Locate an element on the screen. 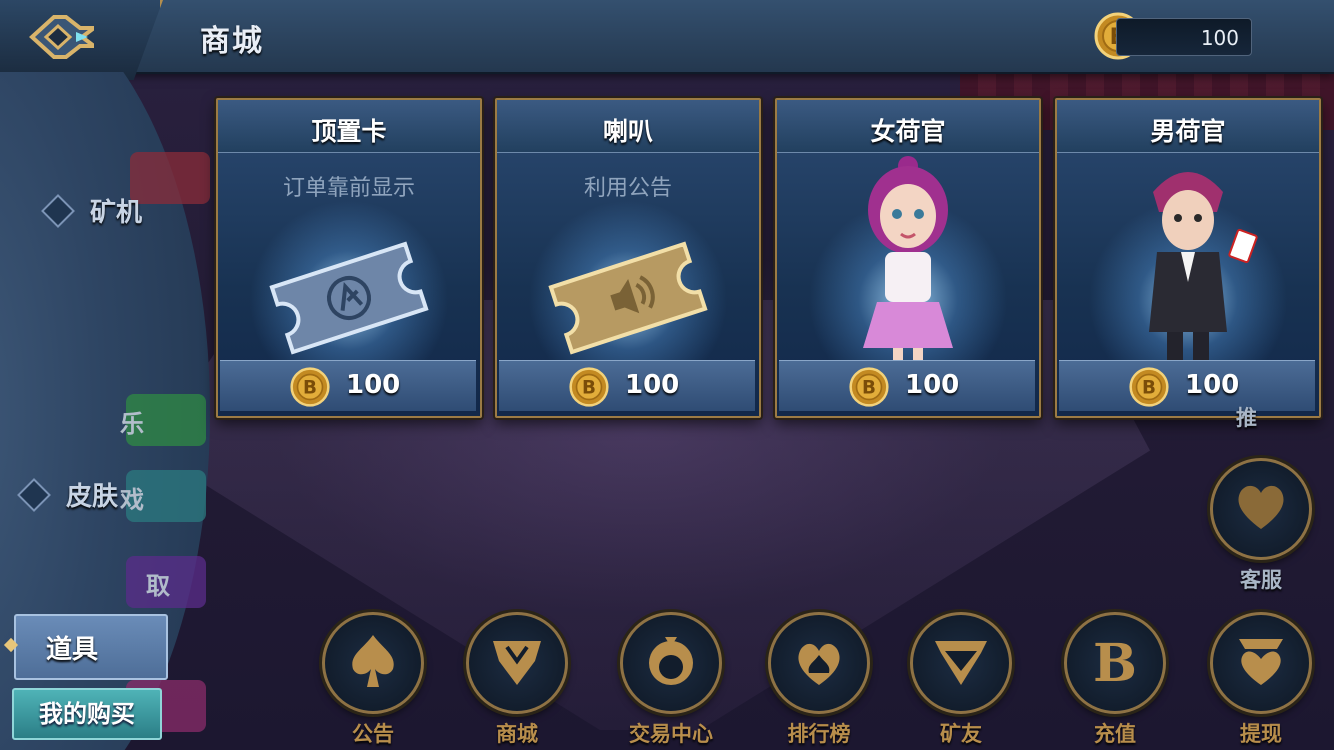 This screenshot has height=750, width=1334. sidebar-item-label: 皮肤 is located at coordinates (92, 497).